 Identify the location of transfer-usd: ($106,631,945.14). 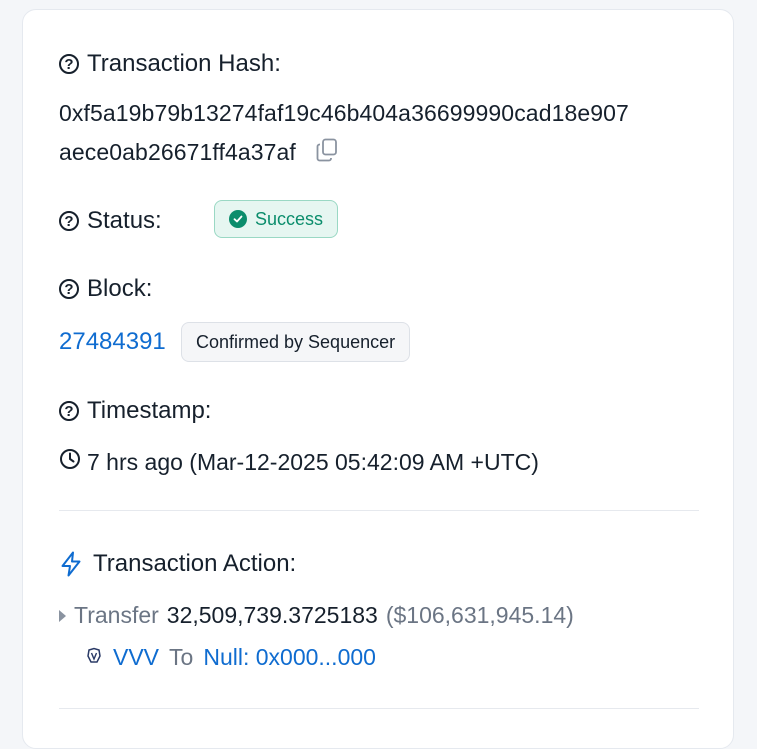
(479, 615).